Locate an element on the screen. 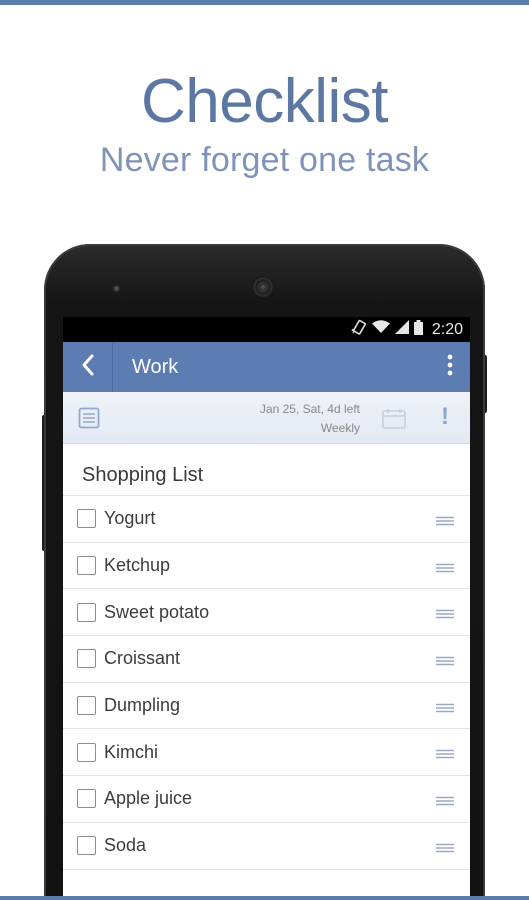  battery-icon is located at coordinates (418, 329).